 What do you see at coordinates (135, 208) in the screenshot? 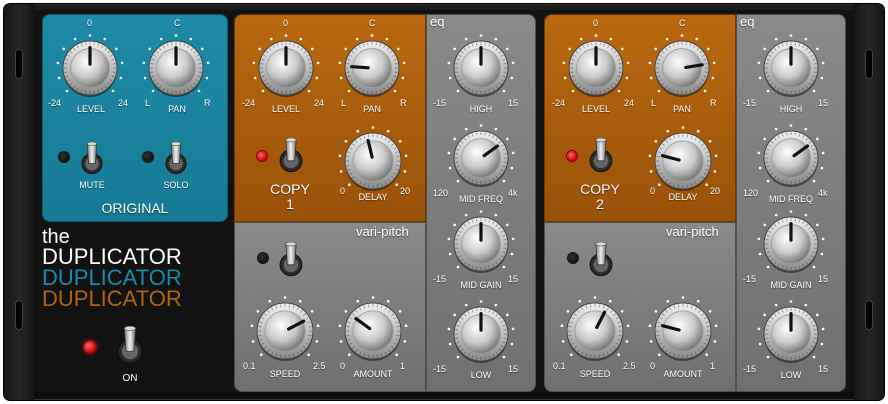
I see `original-title: ORIGINAL` at bounding box center [135, 208].